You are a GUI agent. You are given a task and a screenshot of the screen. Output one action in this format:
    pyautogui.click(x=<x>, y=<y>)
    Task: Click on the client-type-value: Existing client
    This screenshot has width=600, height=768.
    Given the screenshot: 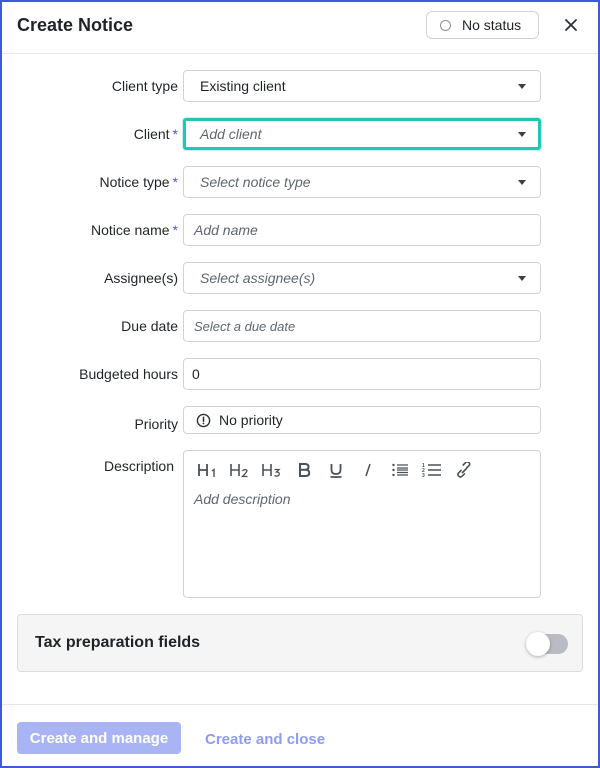 What is the action you would take?
    pyautogui.click(x=243, y=86)
    